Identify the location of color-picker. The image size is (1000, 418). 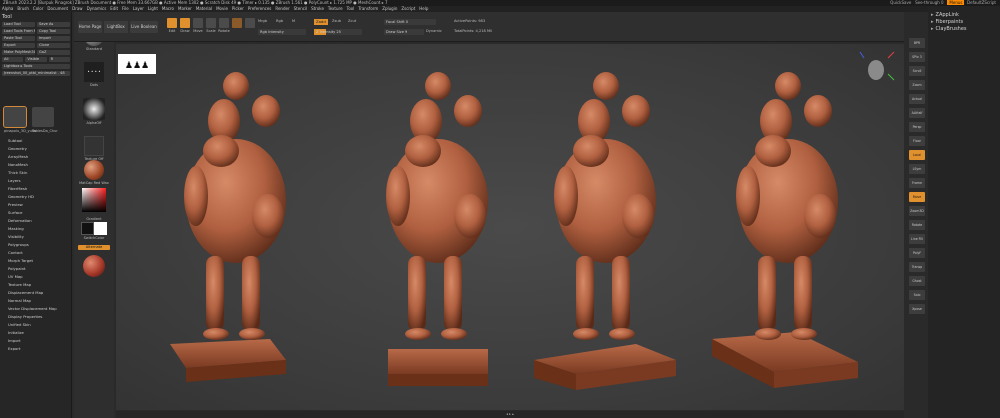
(94, 200).